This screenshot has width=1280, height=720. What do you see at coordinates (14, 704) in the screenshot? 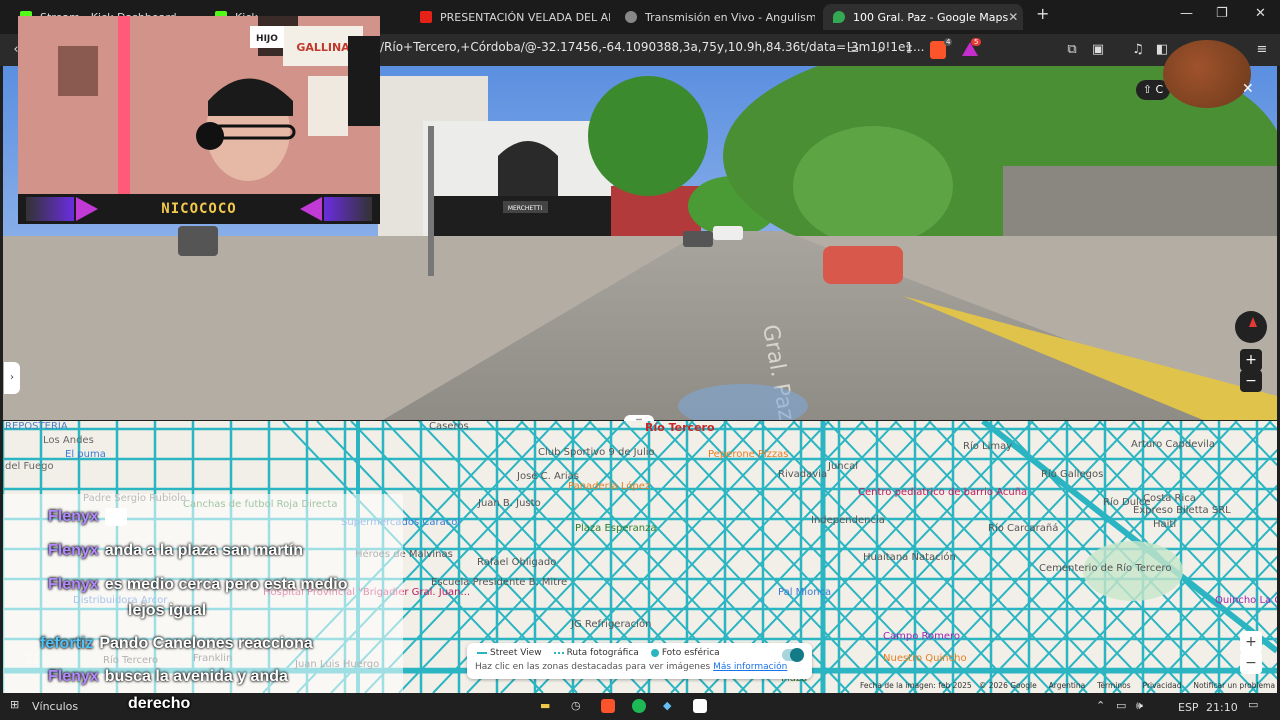
I see `start-icon: ⊞` at bounding box center [14, 704].